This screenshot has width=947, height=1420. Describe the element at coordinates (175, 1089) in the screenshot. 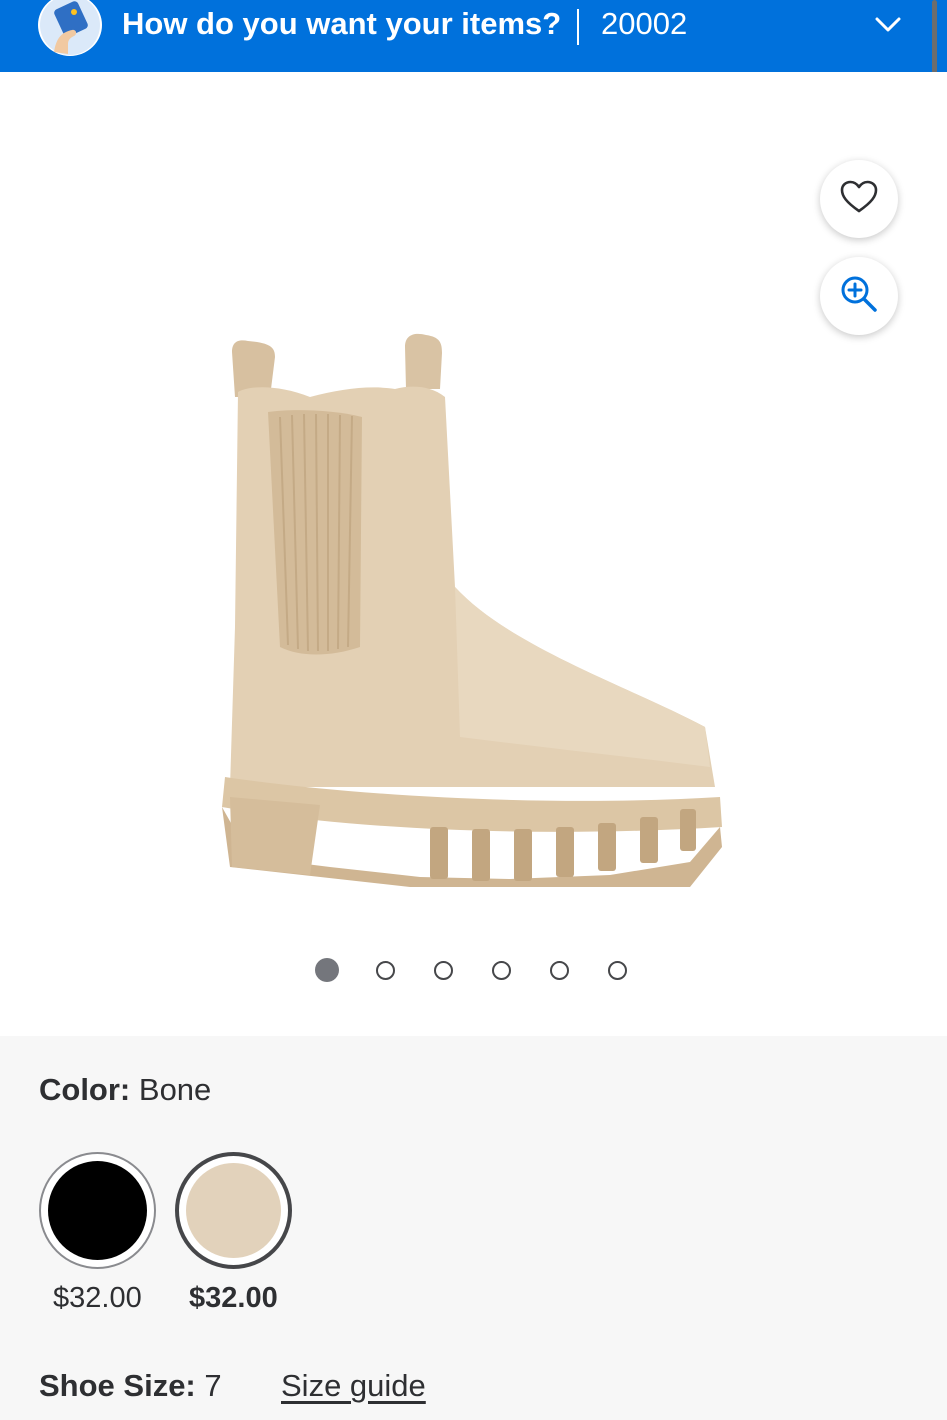

I see `color-value: Bone` at that location.